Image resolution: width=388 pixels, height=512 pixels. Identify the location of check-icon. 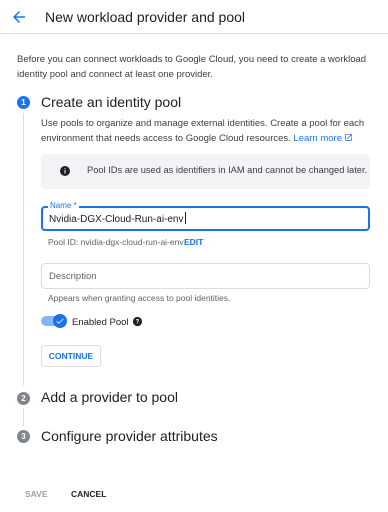
(60, 321).